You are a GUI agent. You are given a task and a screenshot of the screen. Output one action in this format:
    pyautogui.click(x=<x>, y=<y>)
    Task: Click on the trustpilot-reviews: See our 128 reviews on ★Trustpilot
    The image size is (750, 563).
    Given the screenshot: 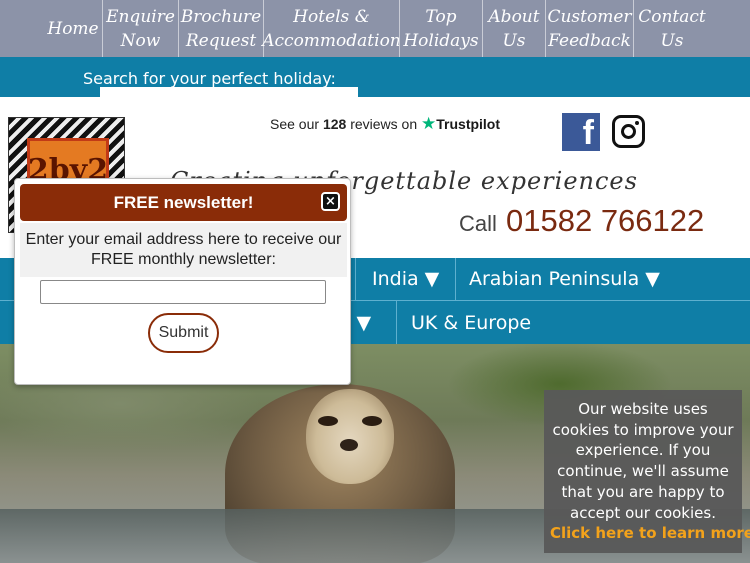 What is the action you would take?
    pyautogui.click(x=385, y=124)
    